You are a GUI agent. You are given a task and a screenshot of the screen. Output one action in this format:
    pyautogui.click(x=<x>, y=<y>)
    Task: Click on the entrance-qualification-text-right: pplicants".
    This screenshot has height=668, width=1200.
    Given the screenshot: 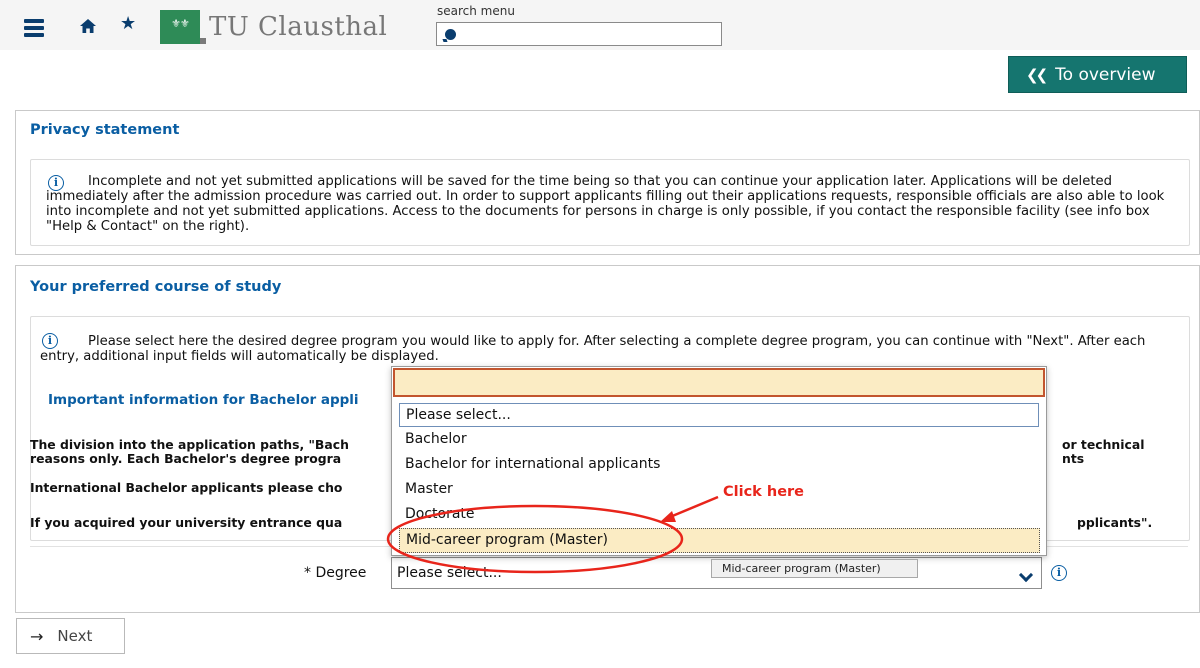 What is the action you would take?
    pyautogui.click(x=1115, y=522)
    